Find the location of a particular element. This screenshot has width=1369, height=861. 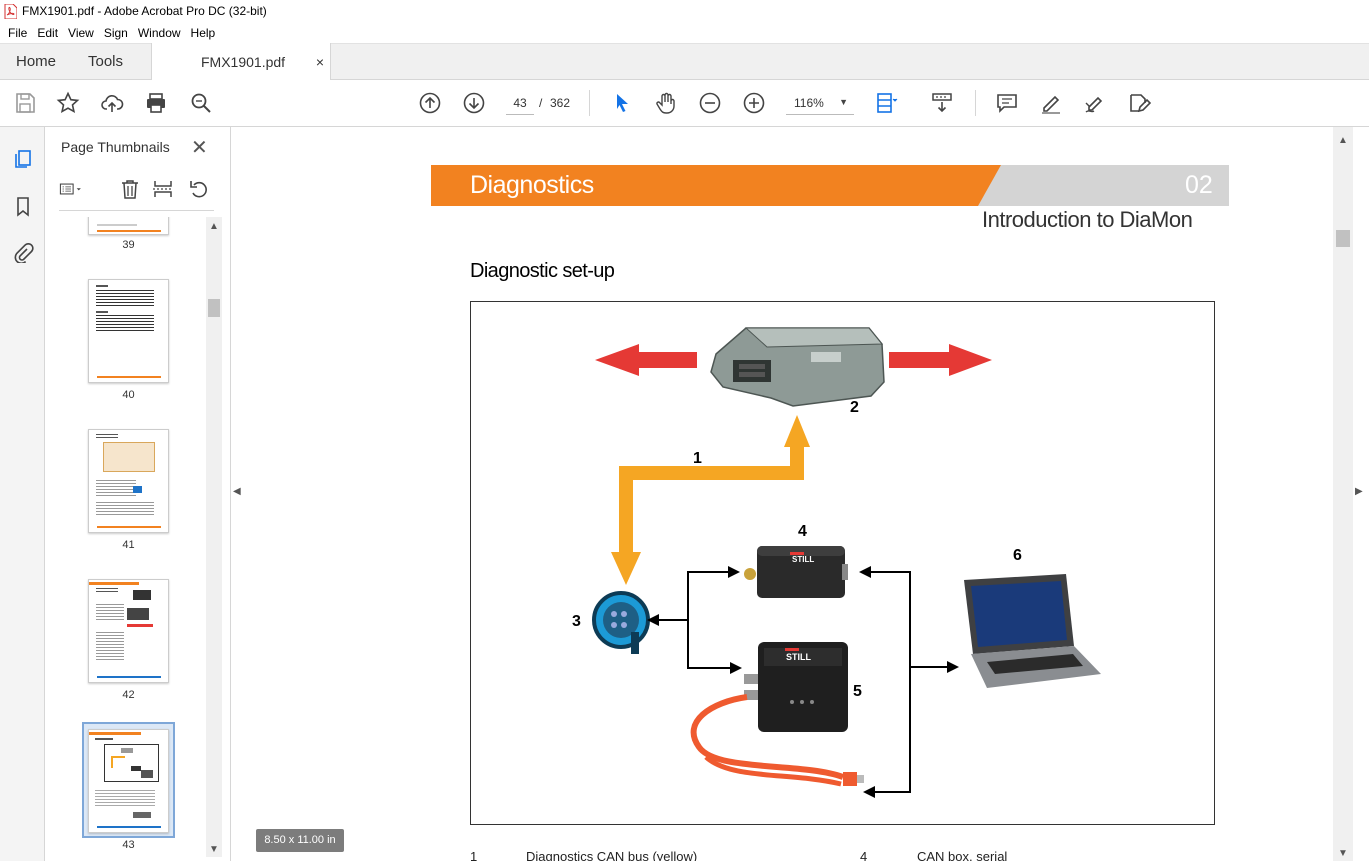

navigation-rail is located at coordinates (22, 494).